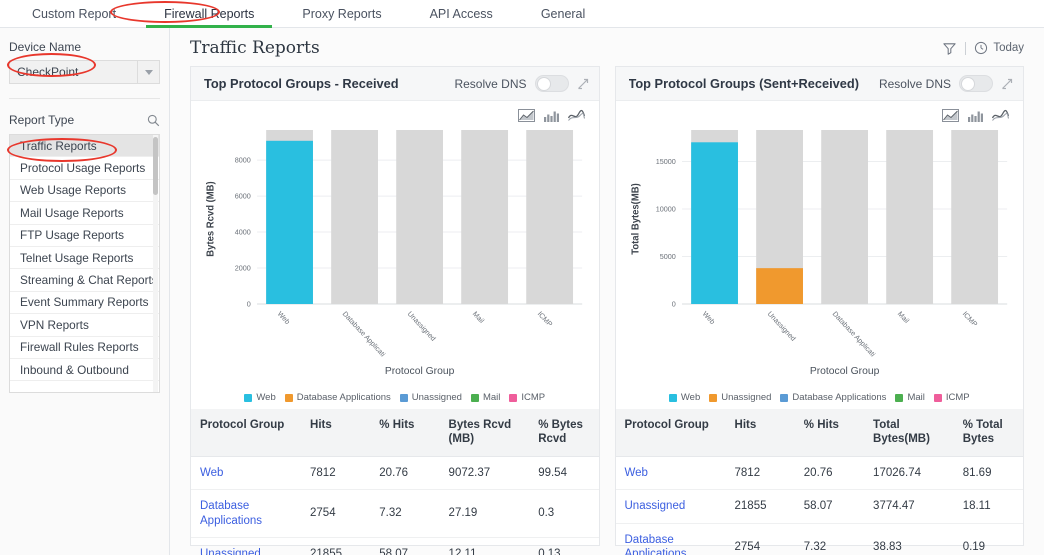 Image resolution: width=1044 pixels, height=555 pixels. I want to click on list-item-label: Traffic Reports, so click(58, 145).